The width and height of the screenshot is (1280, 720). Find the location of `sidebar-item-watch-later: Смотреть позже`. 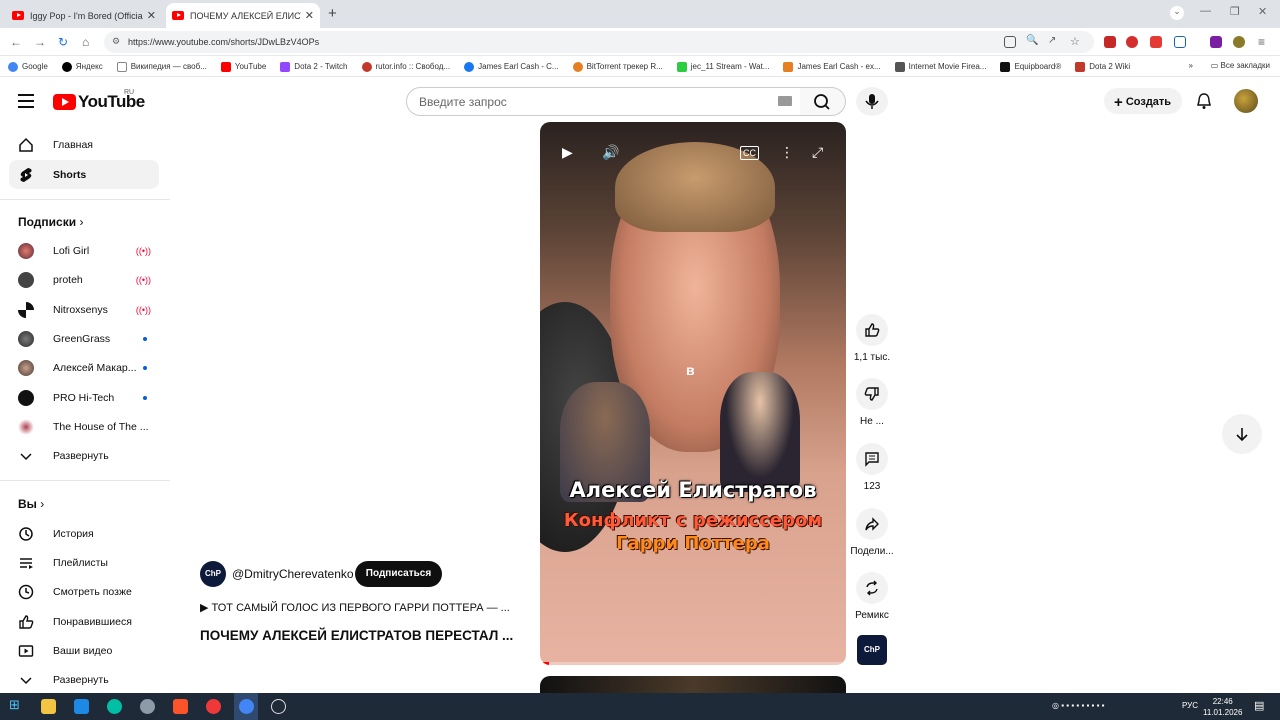

sidebar-item-watch-later: Смотреть позже is located at coordinates (84, 591).